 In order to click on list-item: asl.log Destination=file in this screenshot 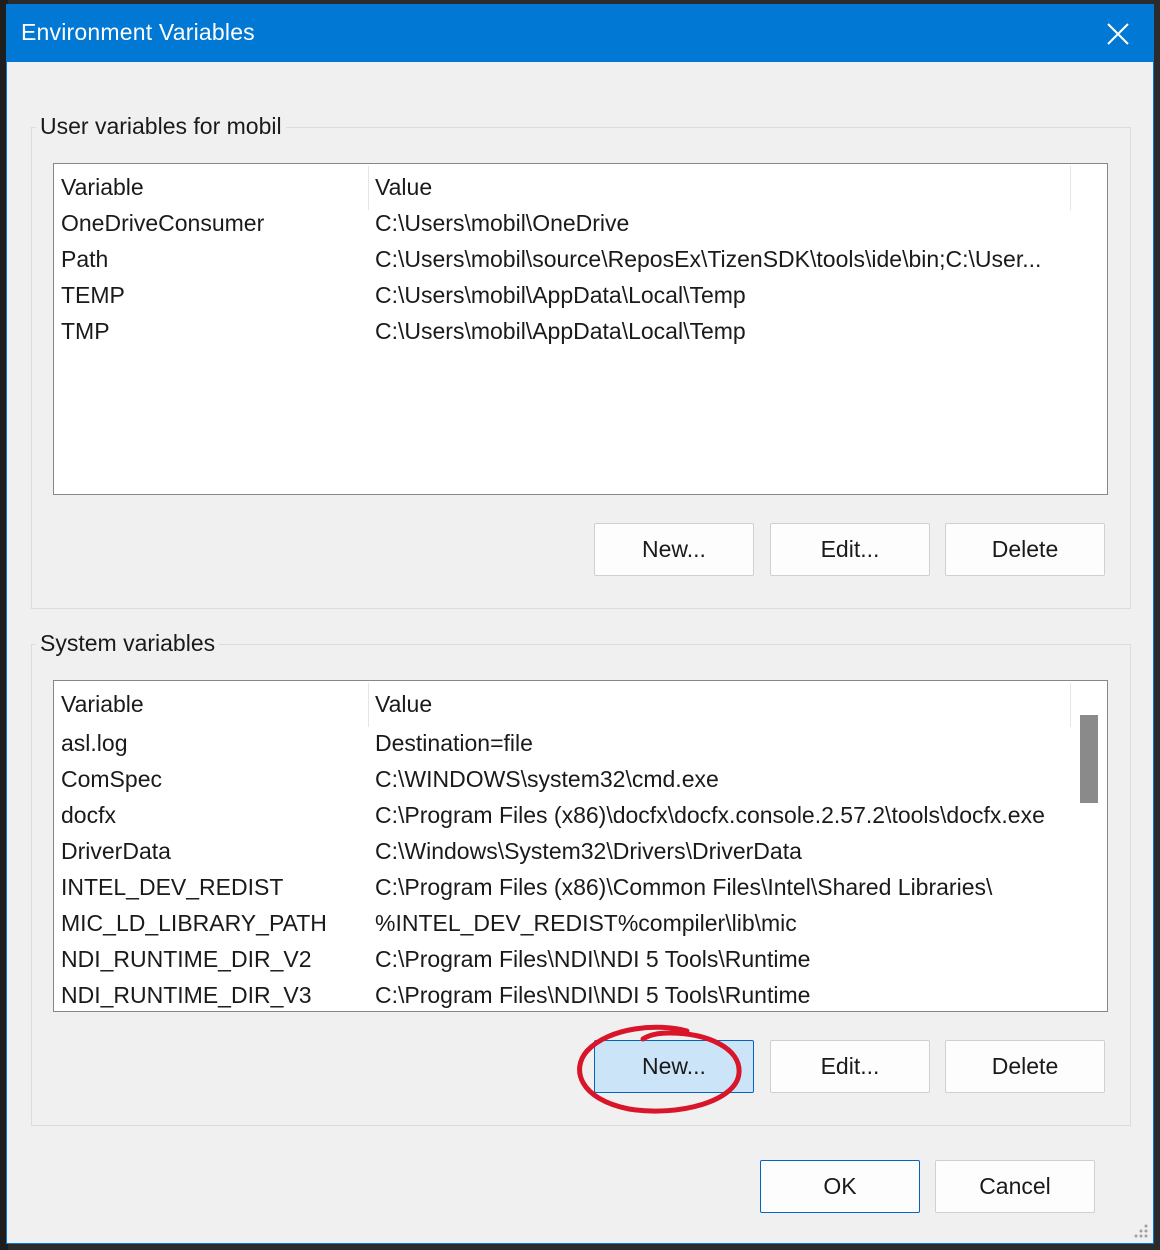, I will do `click(562, 743)`.